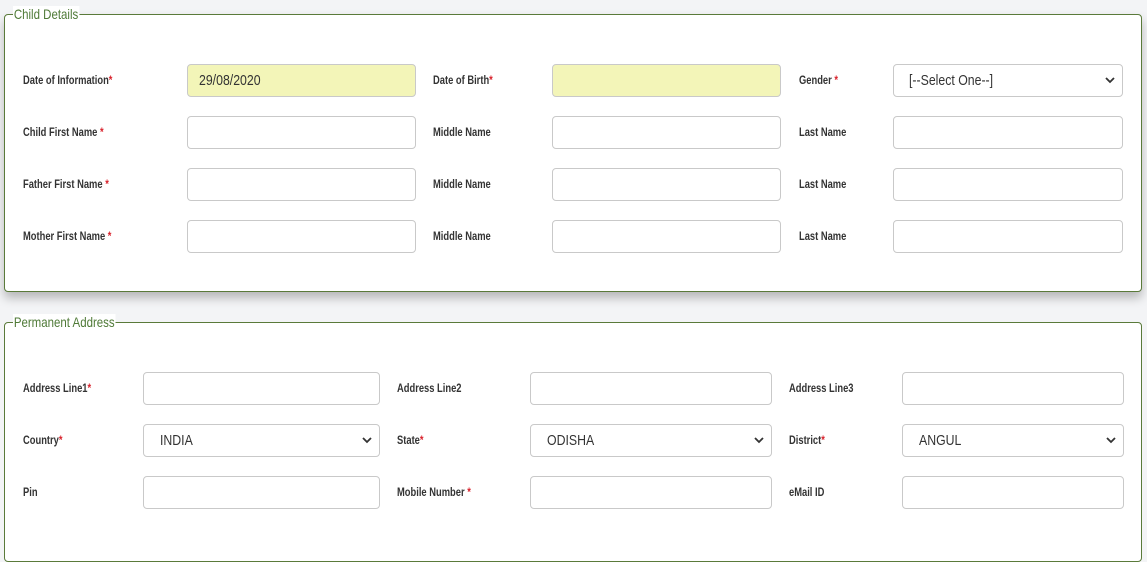 This screenshot has width=1147, height=562. Describe the element at coordinates (1008, 80) in the screenshot. I see `gender-select: [--Select One--]` at that location.